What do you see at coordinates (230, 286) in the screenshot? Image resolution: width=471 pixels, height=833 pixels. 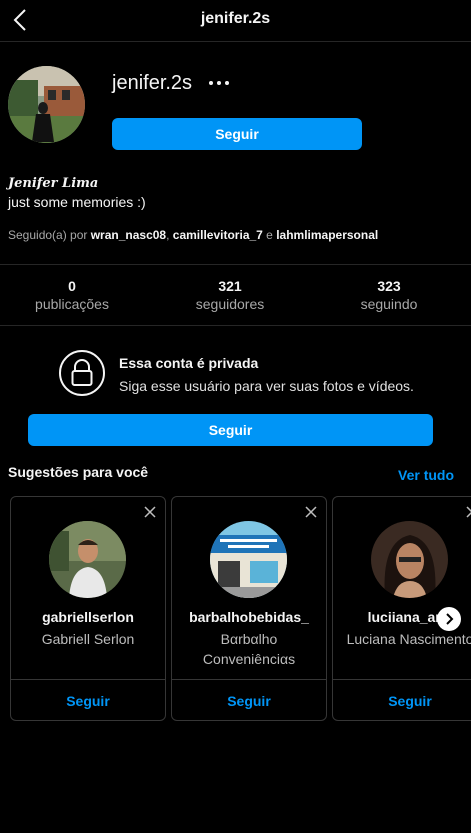 I see `stat-value: 321` at bounding box center [230, 286].